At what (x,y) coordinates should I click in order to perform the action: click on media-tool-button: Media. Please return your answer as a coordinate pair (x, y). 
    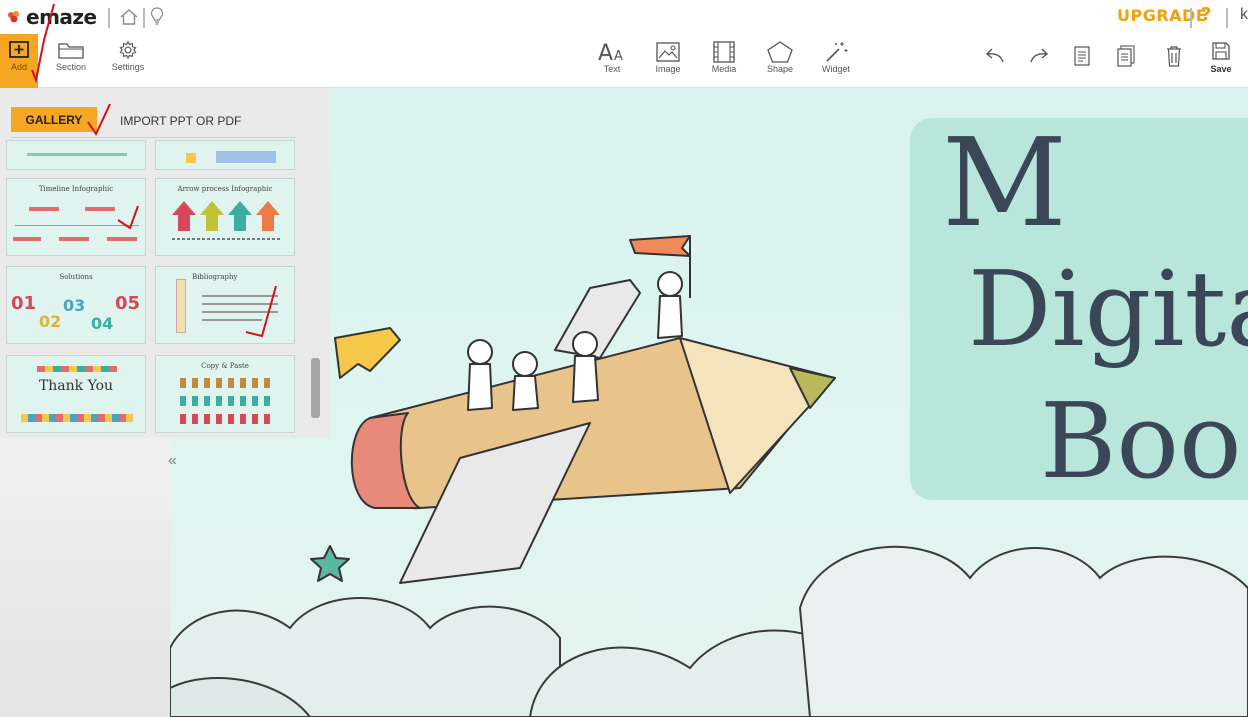
    Looking at the image, I should click on (724, 61).